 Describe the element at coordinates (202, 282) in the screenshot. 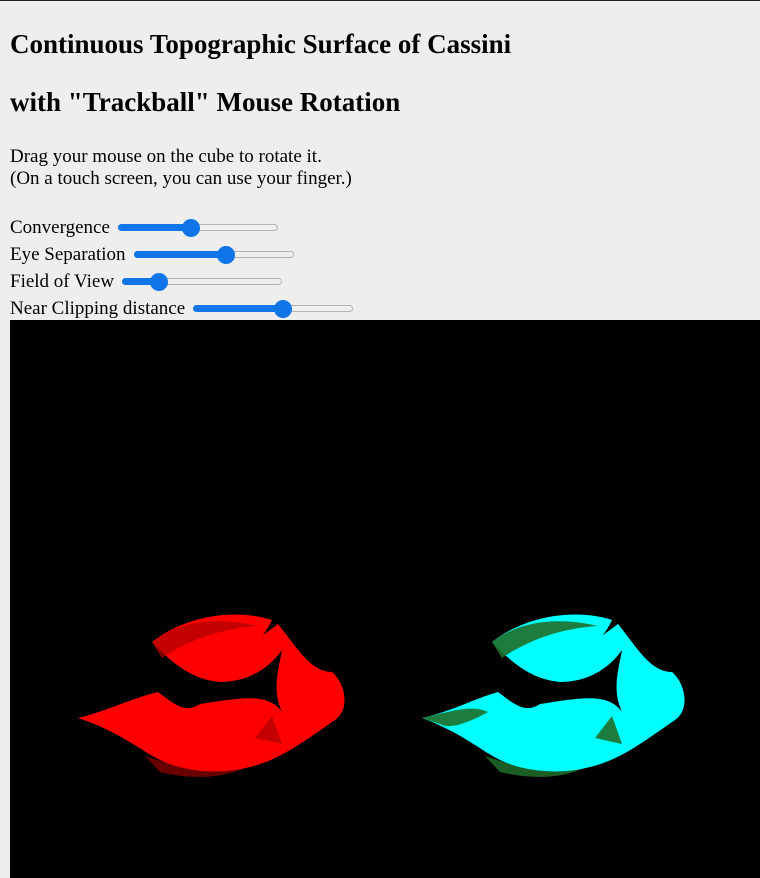

I see `field-of-view-slider` at that location.